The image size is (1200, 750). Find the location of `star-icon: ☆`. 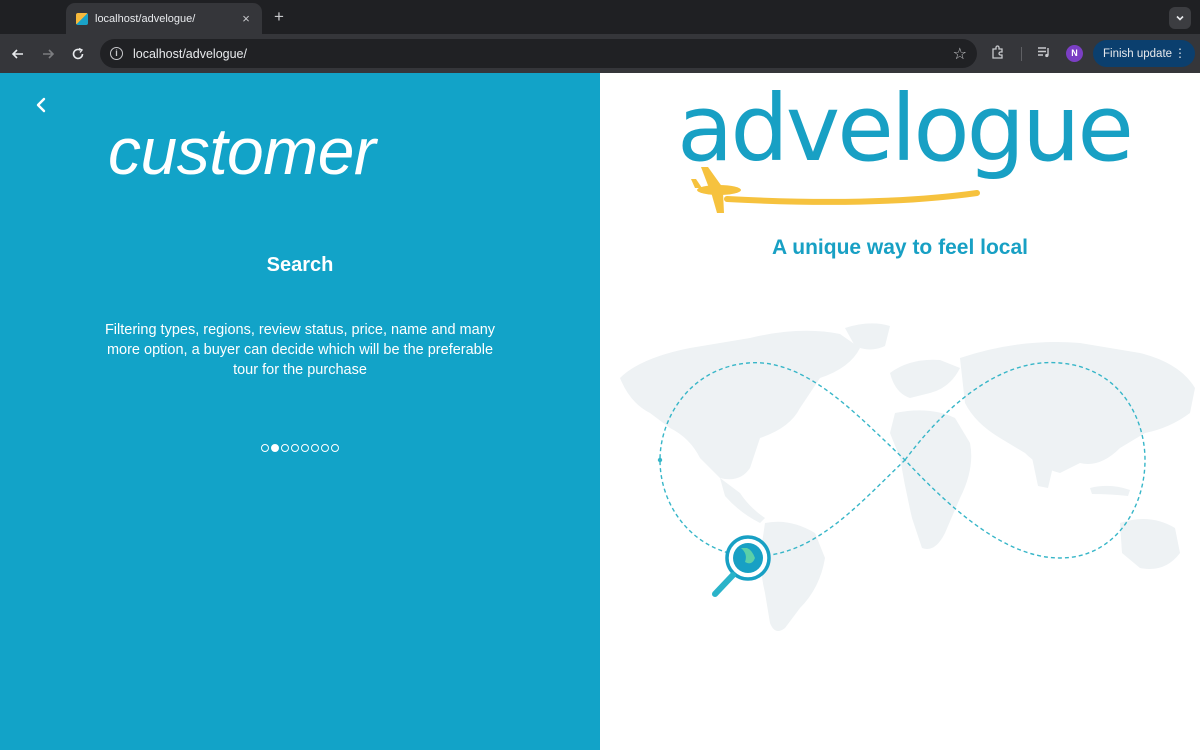

star-icon: ☆ is located at coordinates (960, 54).